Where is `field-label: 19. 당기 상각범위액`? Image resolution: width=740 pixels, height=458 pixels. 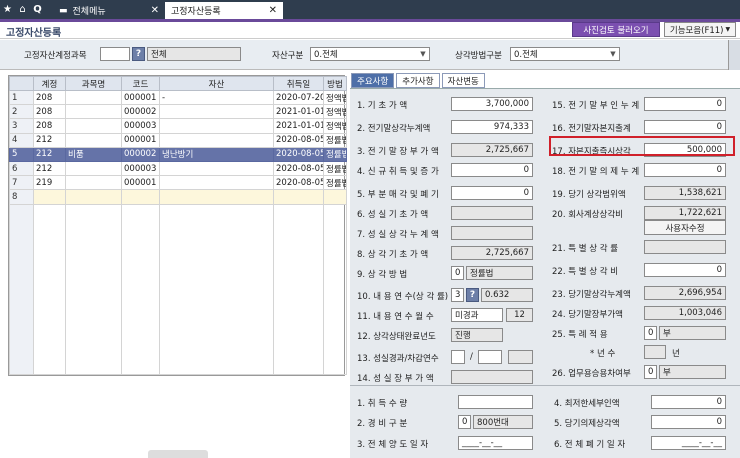 field-label: 19. 당기 상각범위액 is located at coordinates (589, 195).